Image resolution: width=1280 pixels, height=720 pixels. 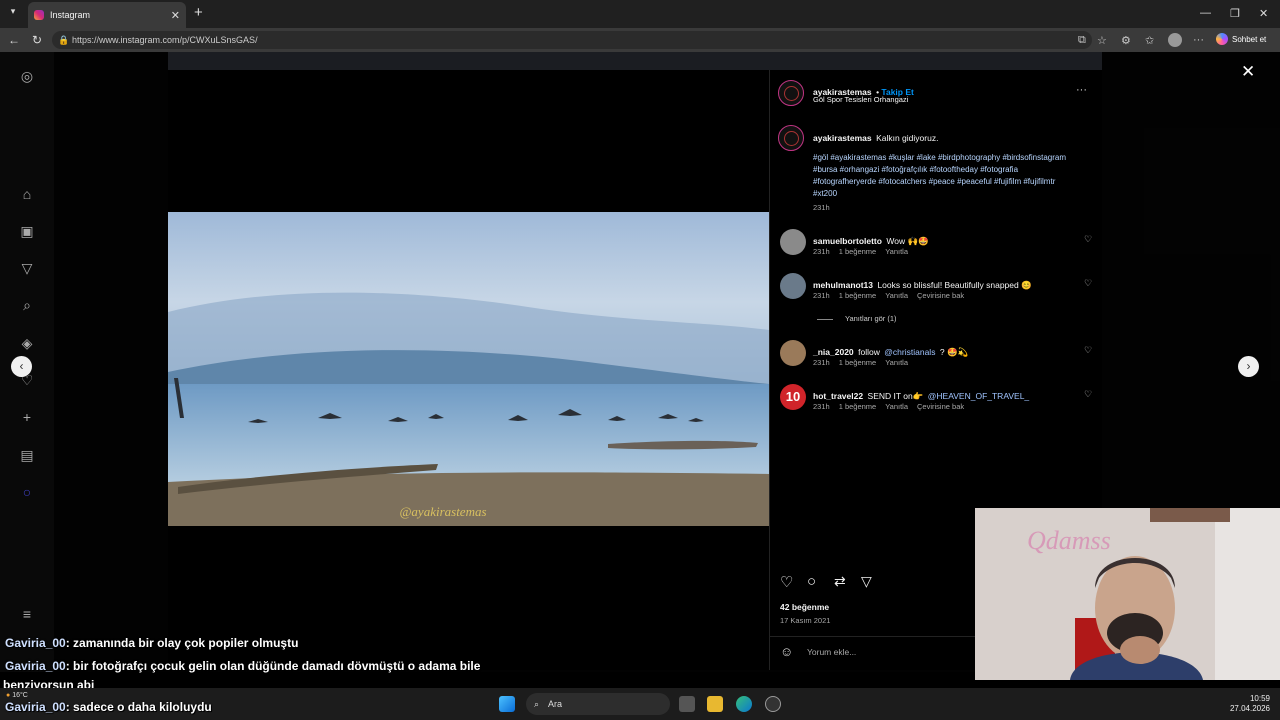 What do you see at coordinates (1241, 39) in the screenshot?
I see `copilot-chat-button: Sohbet et` at bounding box center [1241, 39].